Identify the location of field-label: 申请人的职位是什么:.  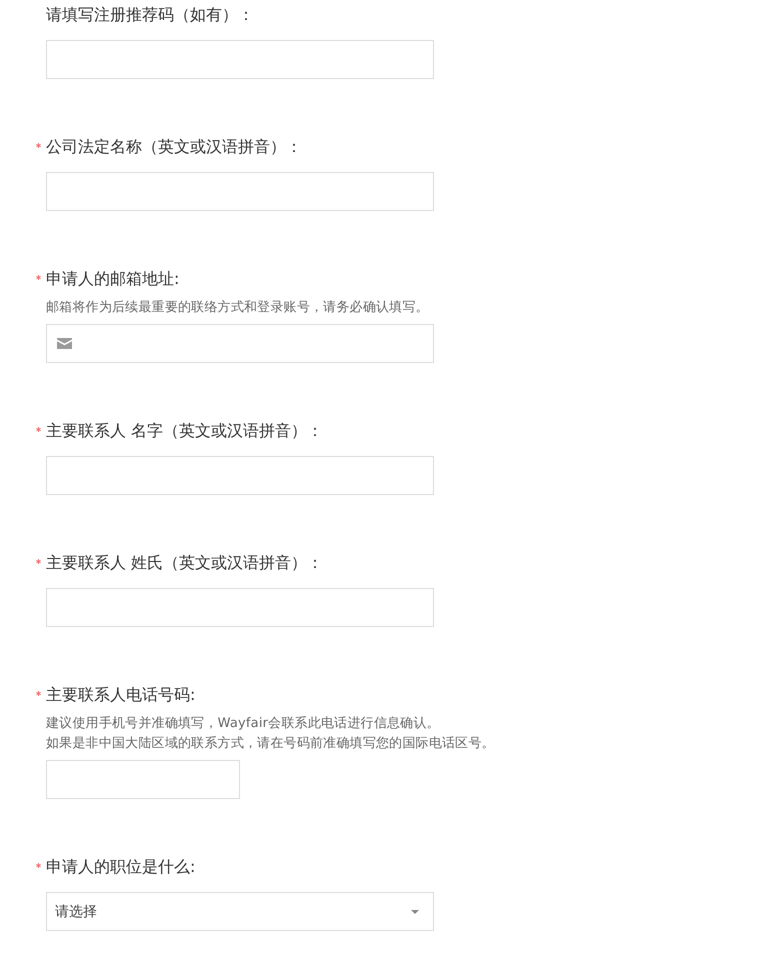
(121, 867).